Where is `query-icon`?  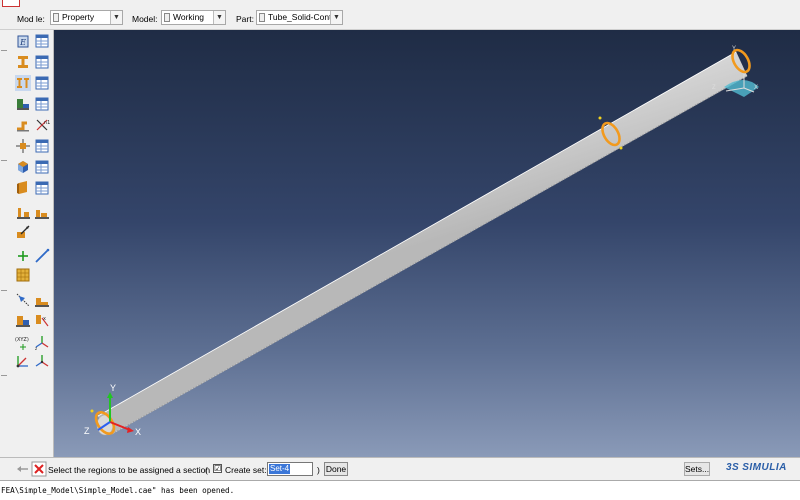 query-icon is located at coordinates (23, 300).